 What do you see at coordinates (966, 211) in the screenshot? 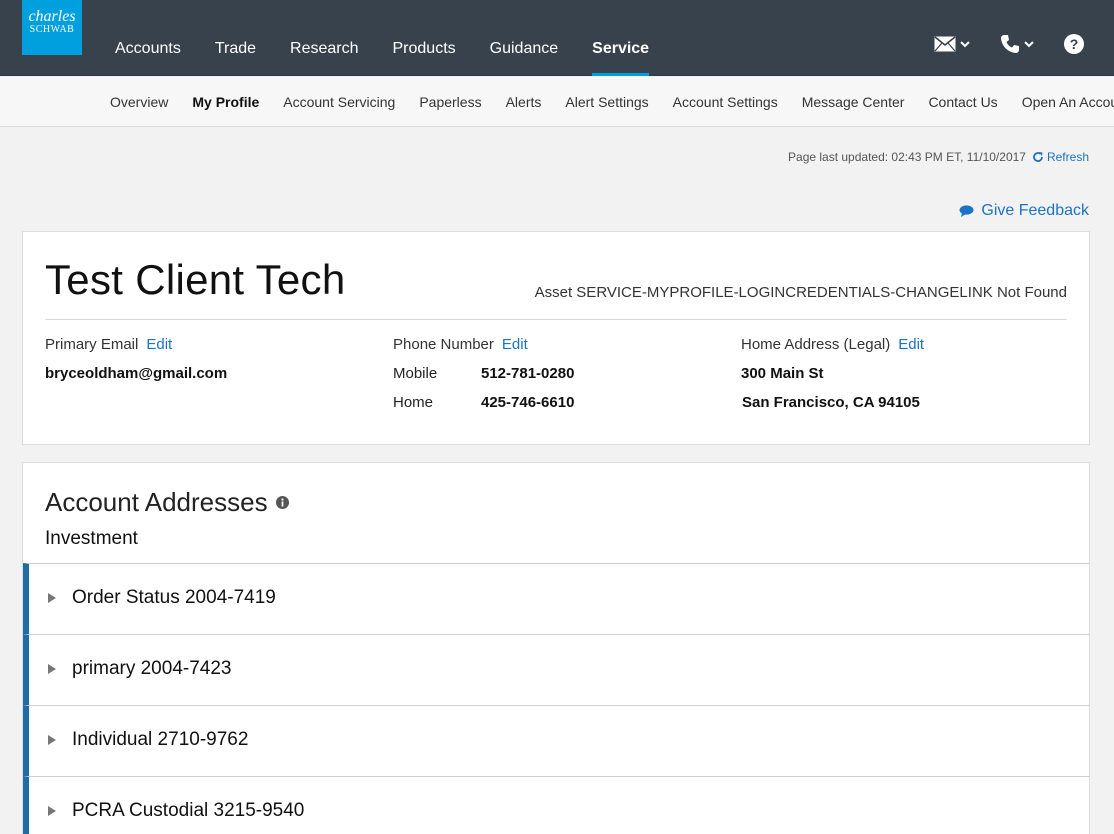
I see `speech-bubble-icon` at bounding box center [966, 211].